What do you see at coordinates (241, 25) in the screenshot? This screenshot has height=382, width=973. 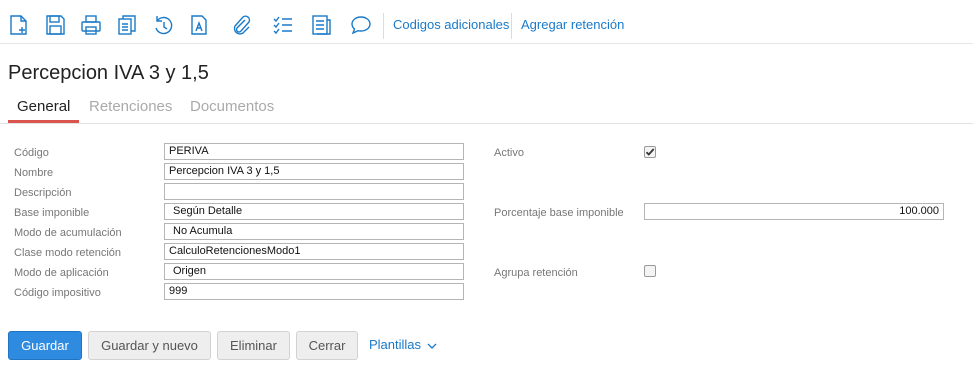 I see `attachment-icon` at bounding box center [241, 25].